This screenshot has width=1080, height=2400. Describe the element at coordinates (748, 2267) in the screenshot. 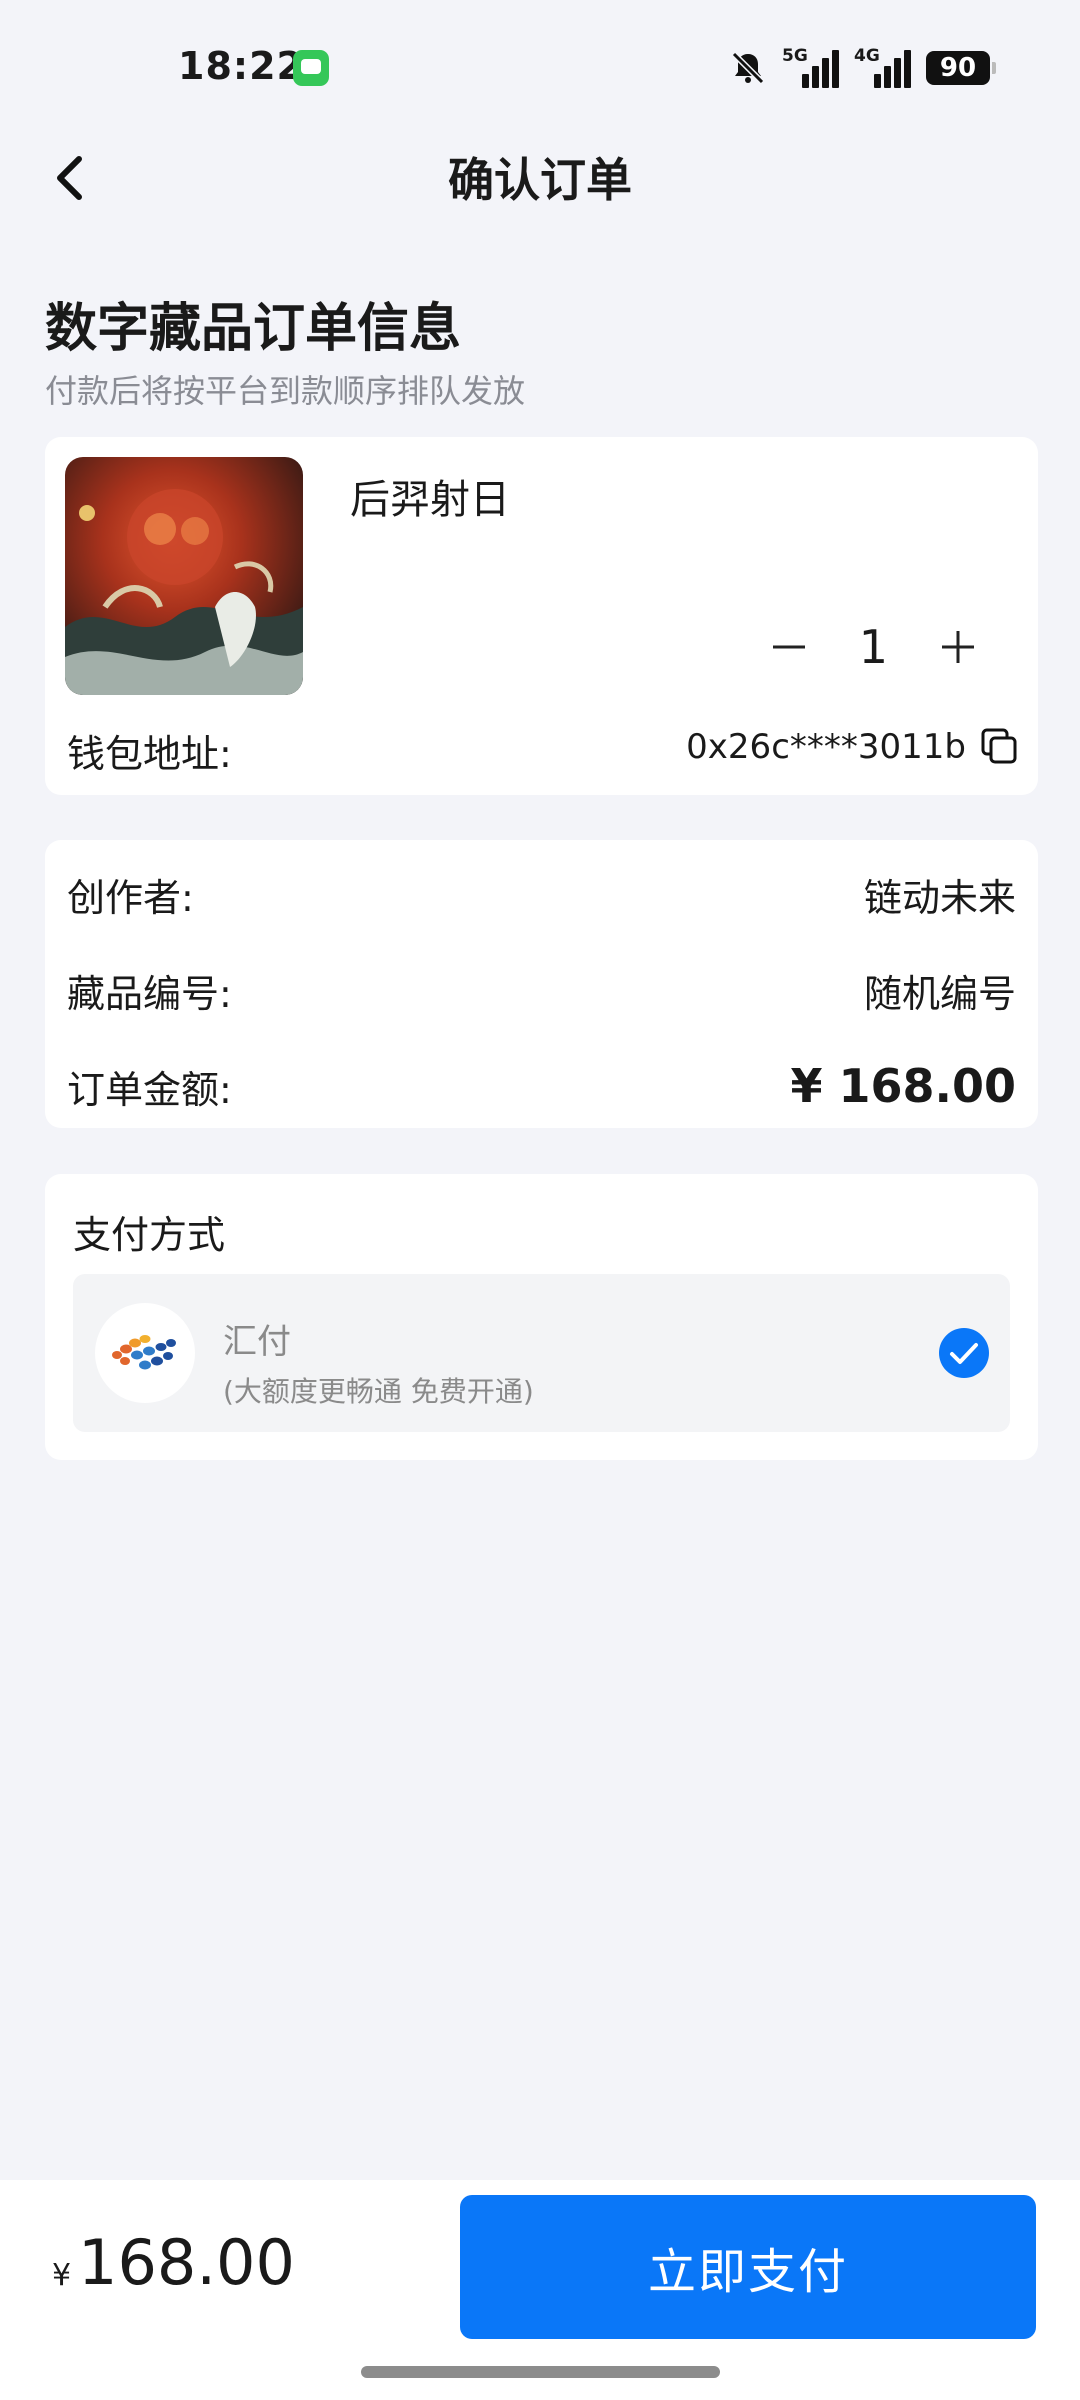

I see `pay-now-button: 立即支付` at that location.